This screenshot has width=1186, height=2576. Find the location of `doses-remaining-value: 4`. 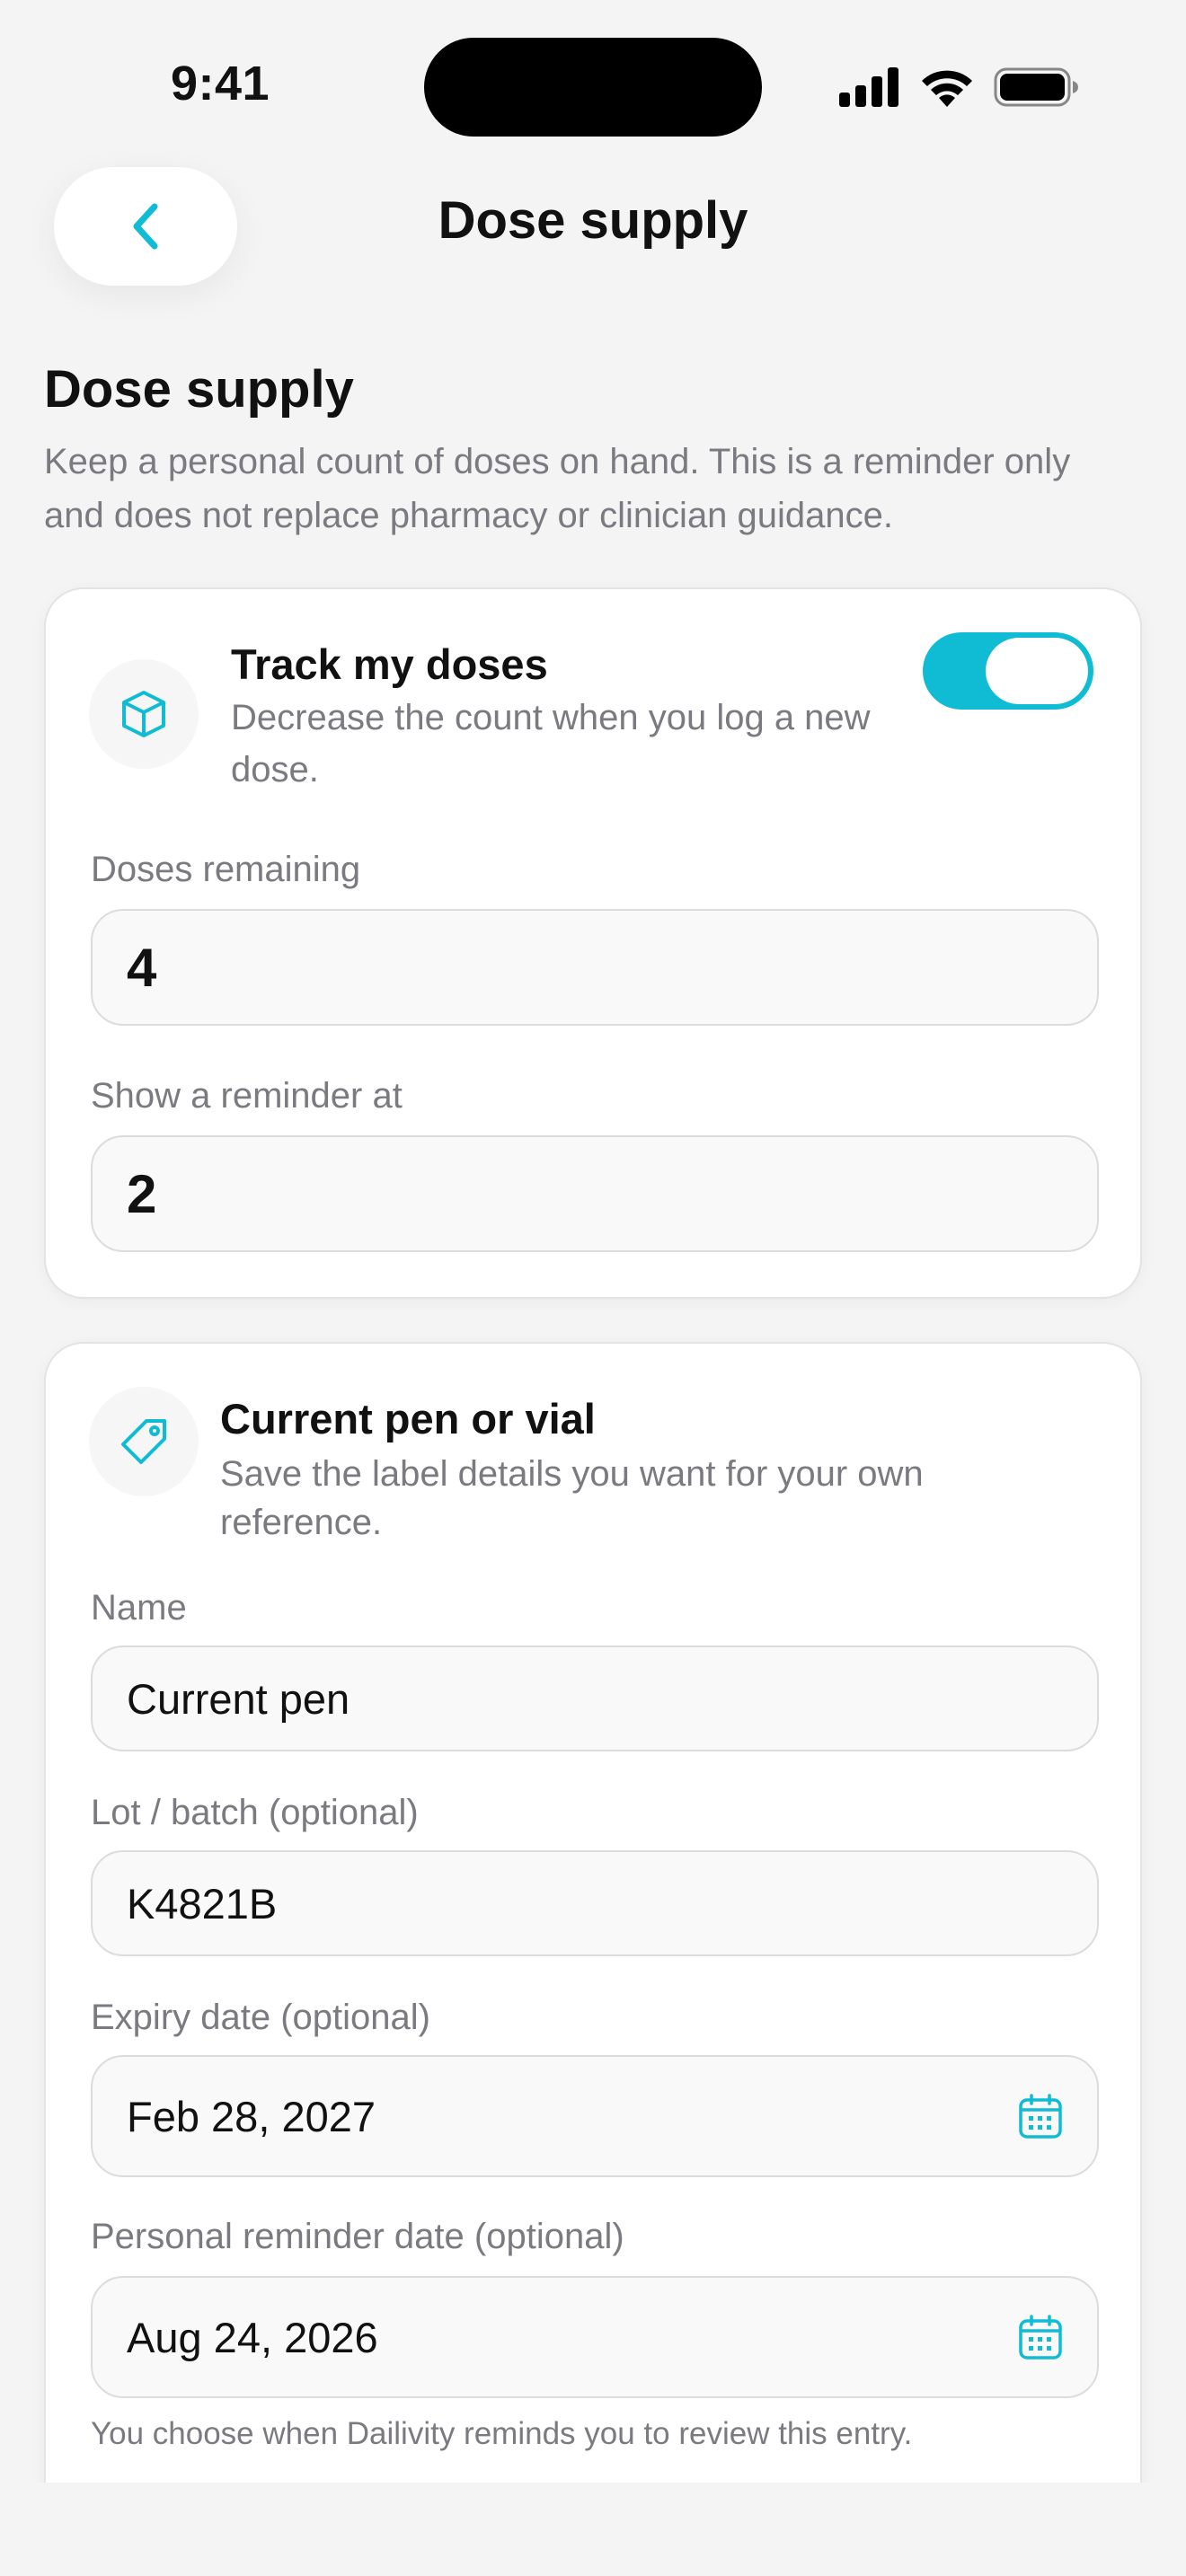

doses-remaining-value: 4 is located at coordinates (142, 967).